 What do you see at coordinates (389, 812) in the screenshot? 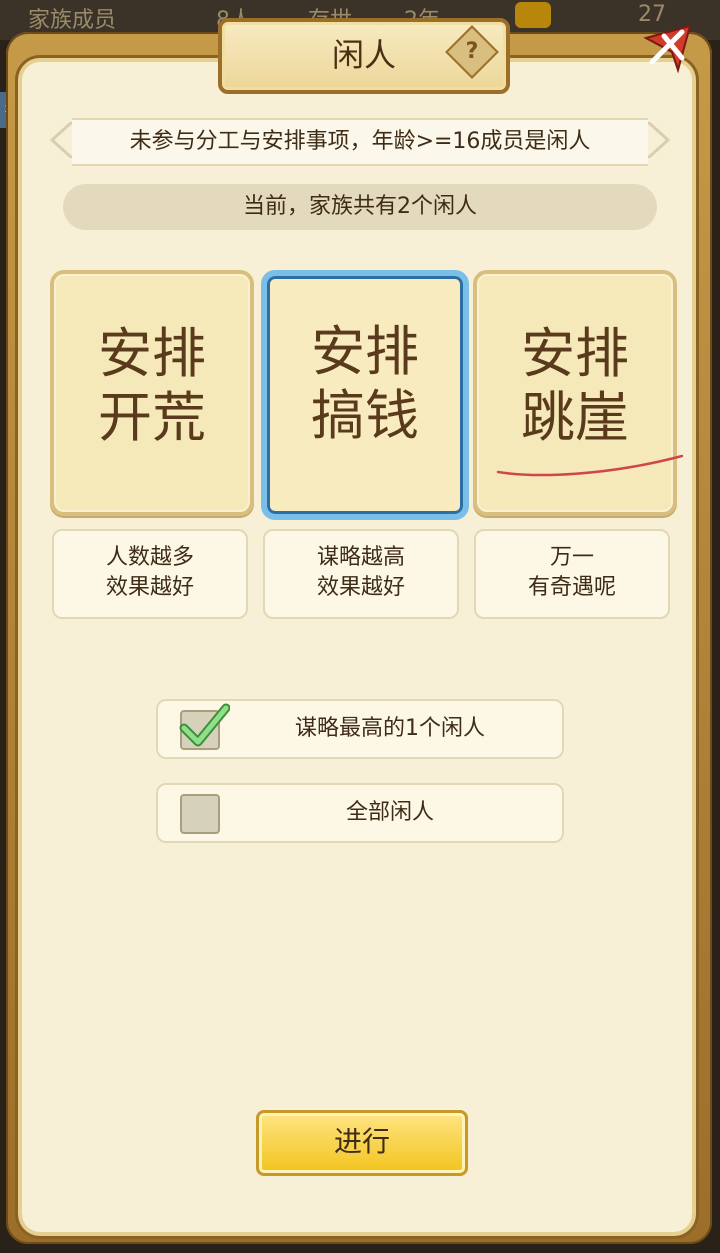
I see `choice-label: 全部闲人` at bounding box center [389, 812].